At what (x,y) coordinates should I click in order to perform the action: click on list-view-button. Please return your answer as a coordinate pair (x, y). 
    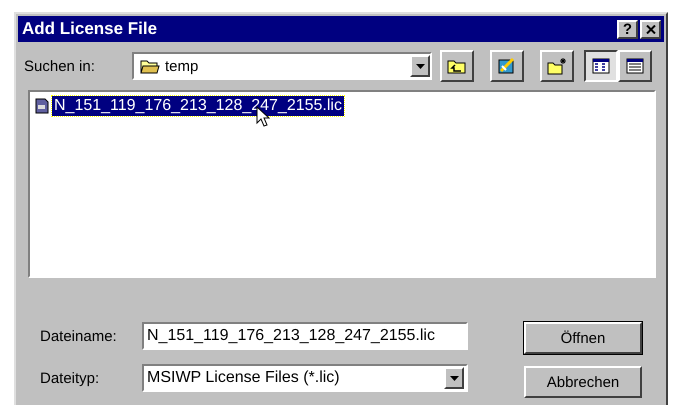
    Looking at the image, I should click on (601, 66).